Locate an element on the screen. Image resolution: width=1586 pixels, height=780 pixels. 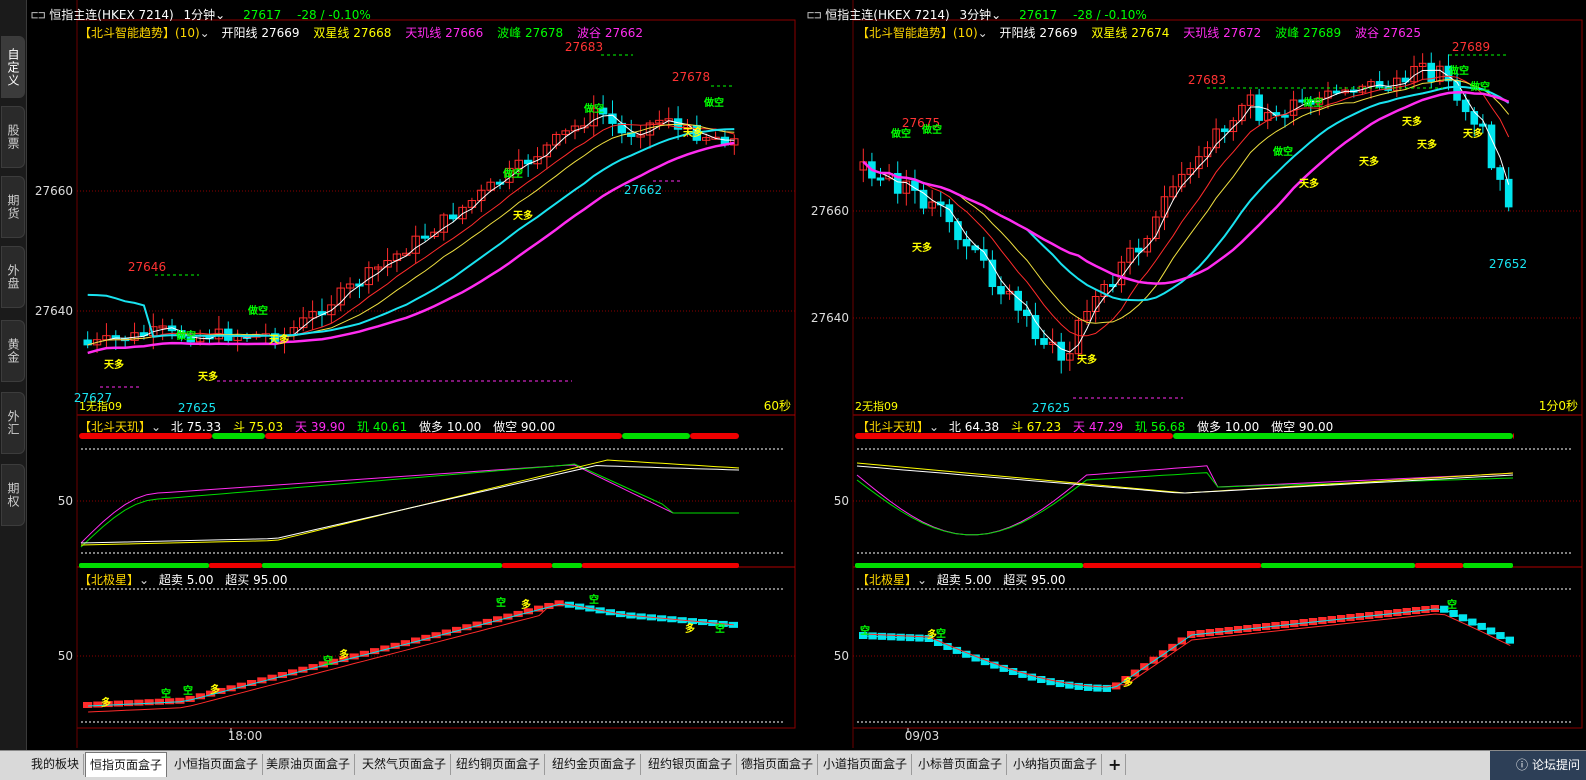
bottom-tab-3: 美原油页面盒子 is located at coordinates (309, 764).